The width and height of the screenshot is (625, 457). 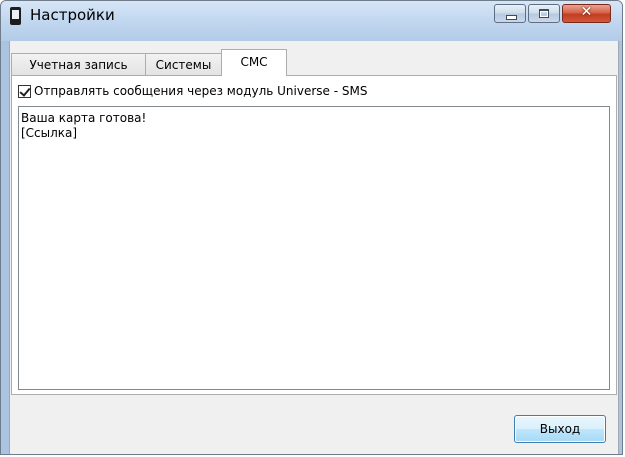 I want to click on exit-button: Выход, so click(x=560, y=429).